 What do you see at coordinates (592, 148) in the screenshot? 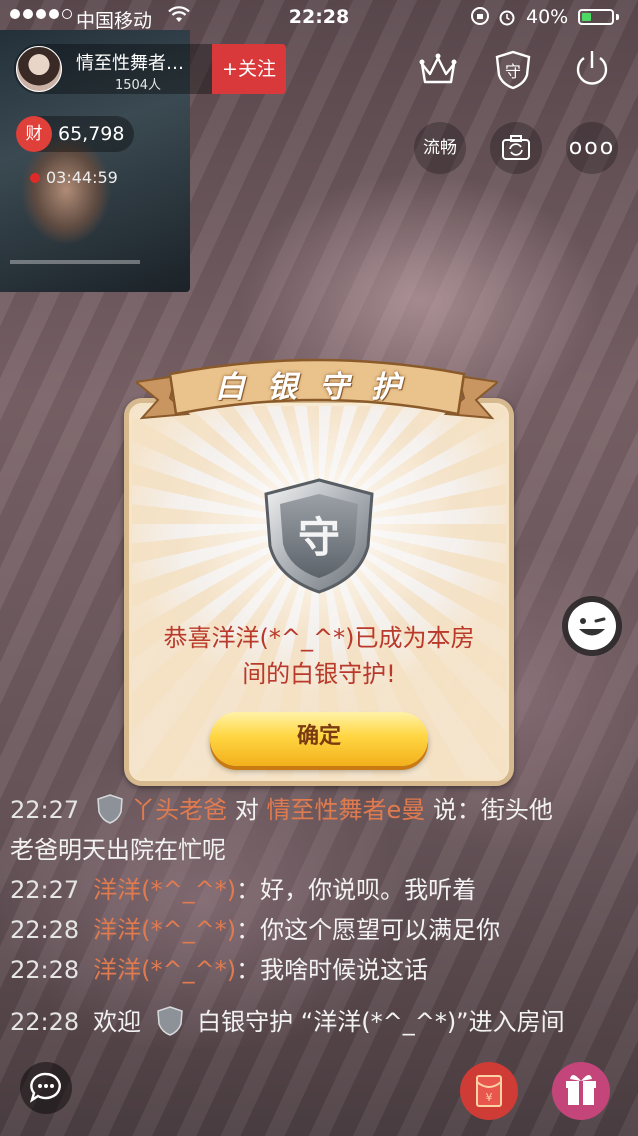
I see `more-icon: ooo` at bounding box center [592, 148].